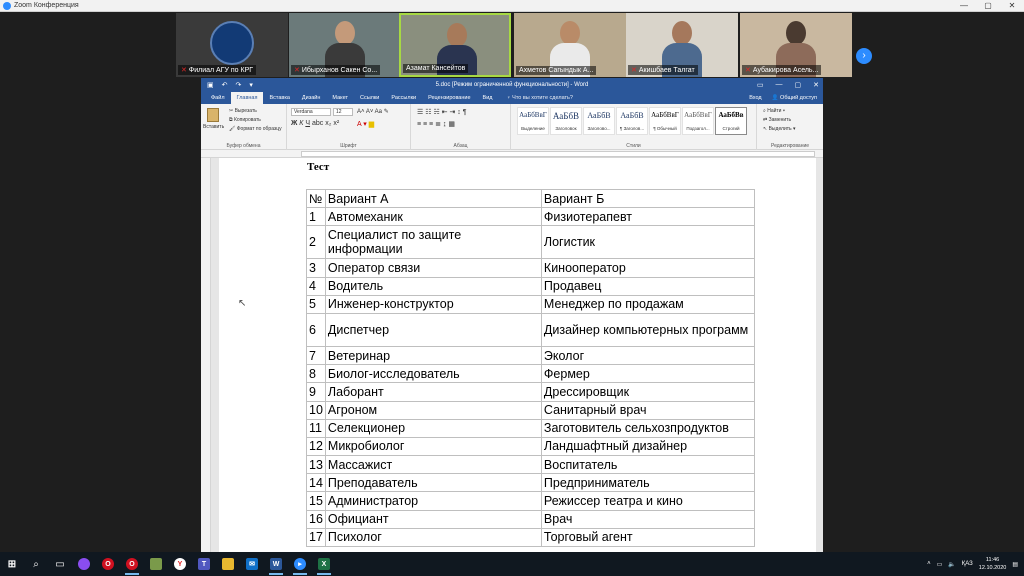  What do you see at coordinates (788, 85) in the screenshot?
I see `word-window-controls: ▭ — ▢ ✕` at bounding box center [788, 85].